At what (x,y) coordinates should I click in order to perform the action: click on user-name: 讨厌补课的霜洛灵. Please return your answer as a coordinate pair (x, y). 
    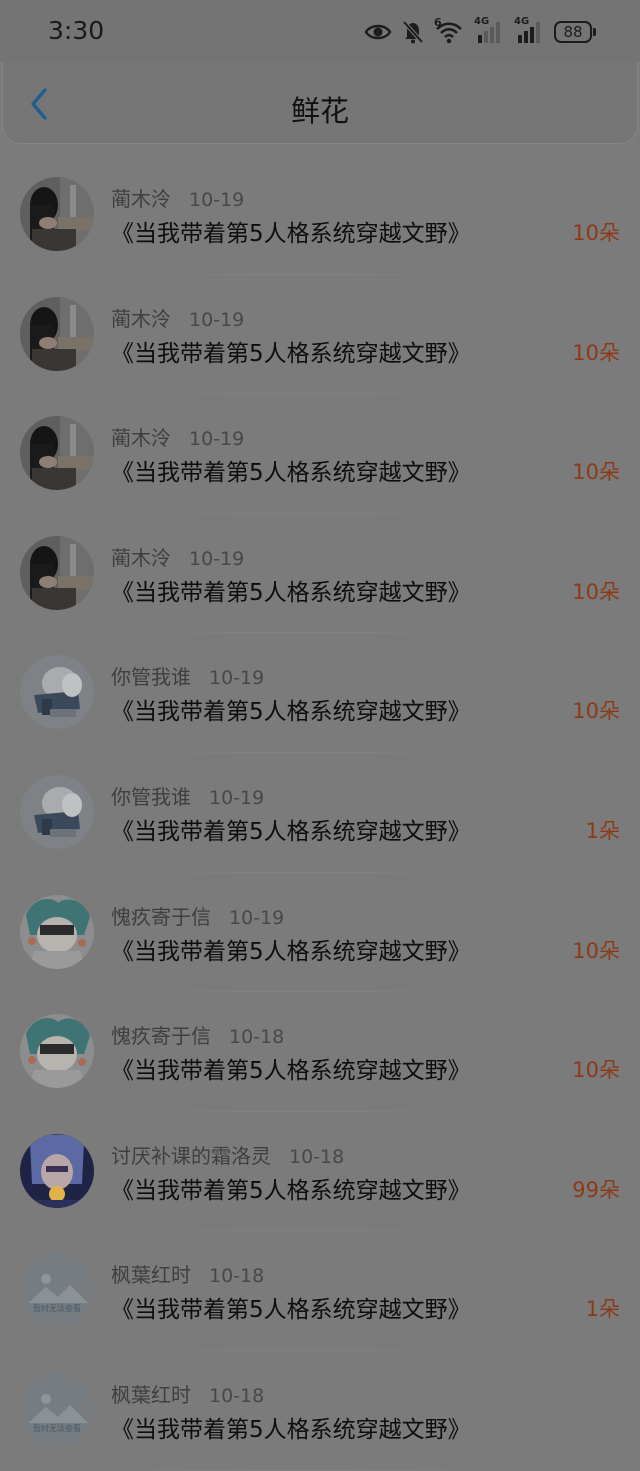
    Looking at the image, I should click on (191, 1156).